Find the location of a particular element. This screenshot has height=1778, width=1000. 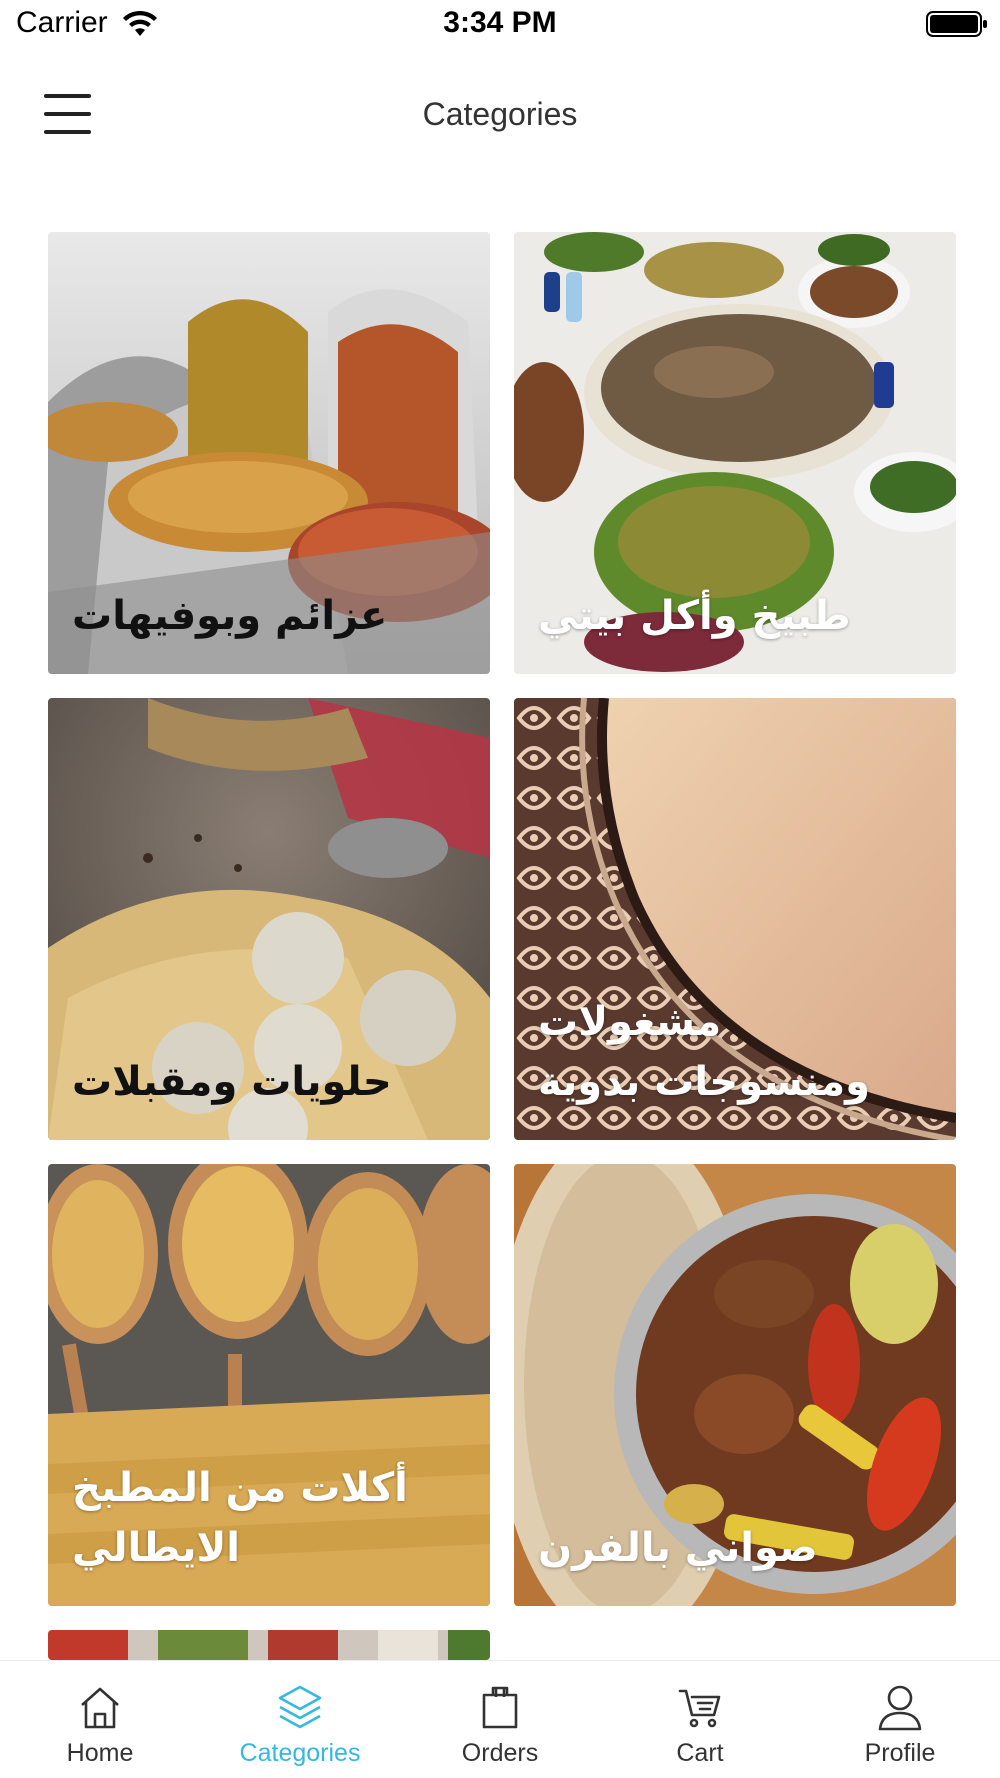

bottom-tab-bar: Home Categories Orders Cart Profile is located at coordinates (500, 1719).